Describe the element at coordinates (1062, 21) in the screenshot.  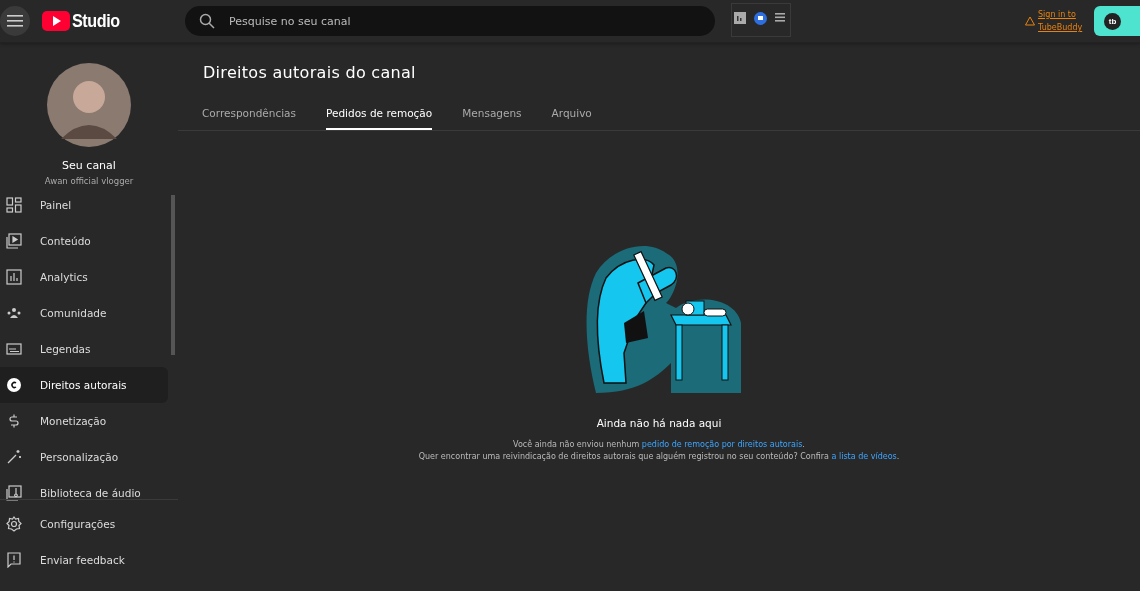
I see `sign-in-link: Sign in to TubeBuddy` at that location.